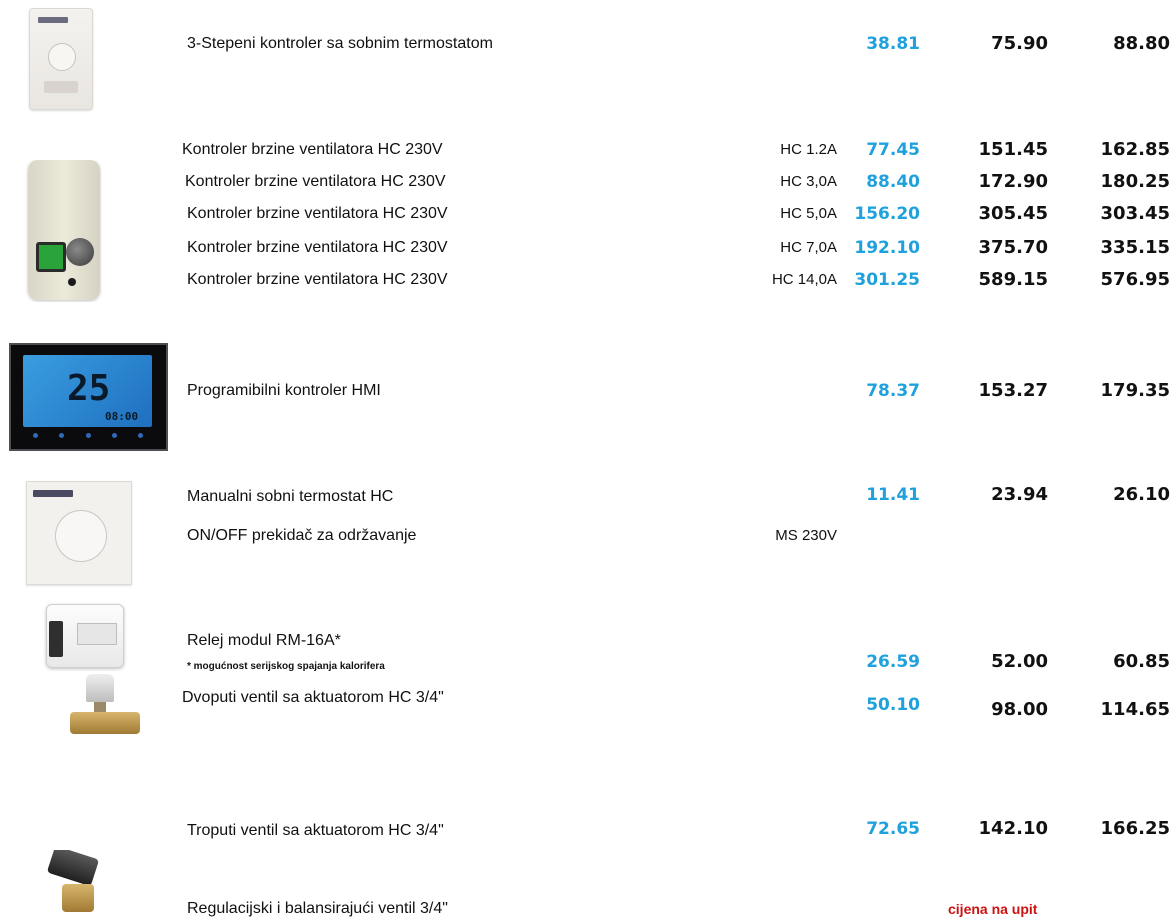 Image resolution: width=1174 pixels, height=924 pixels. I want to click on fan-speed-controller-image, so click(62, 231).